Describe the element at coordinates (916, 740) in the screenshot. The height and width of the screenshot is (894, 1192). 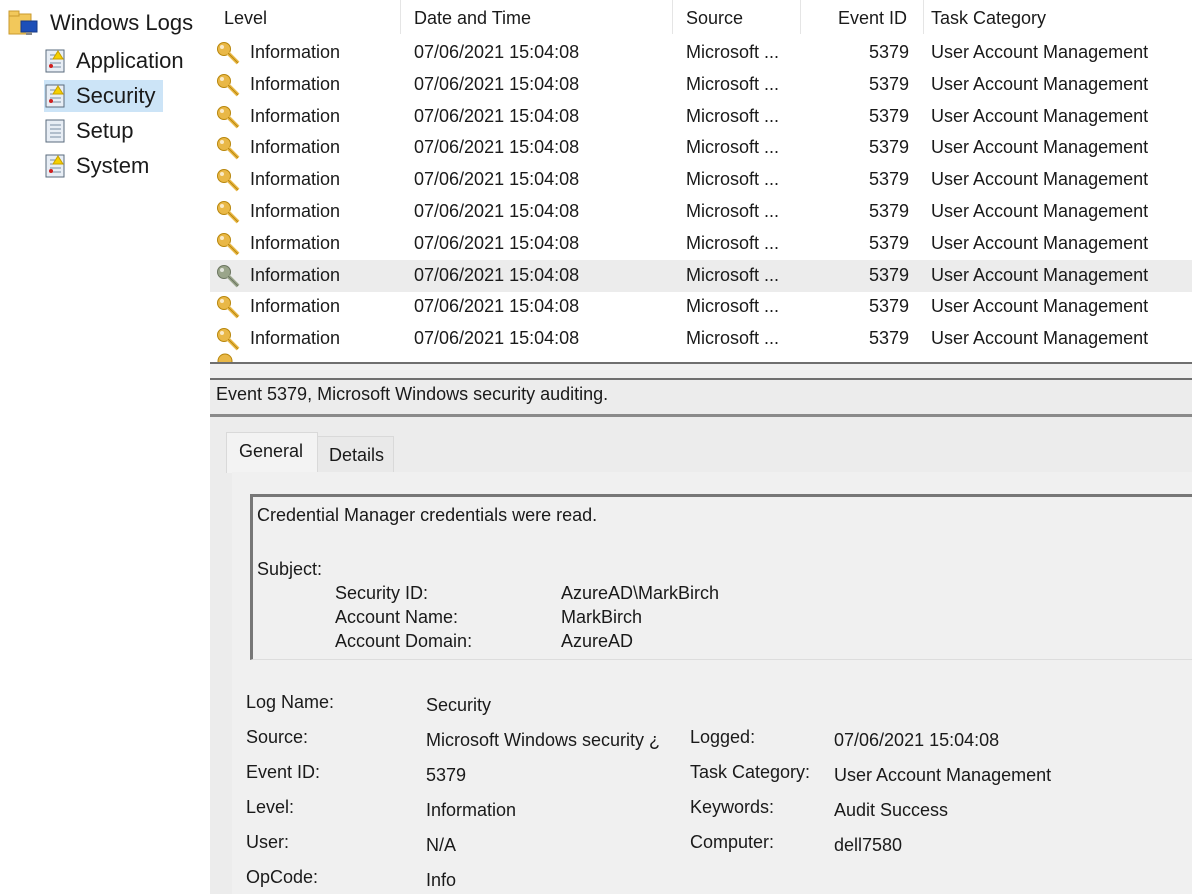
I see `field-value: 07/06/2021 15:04:08` at that location.